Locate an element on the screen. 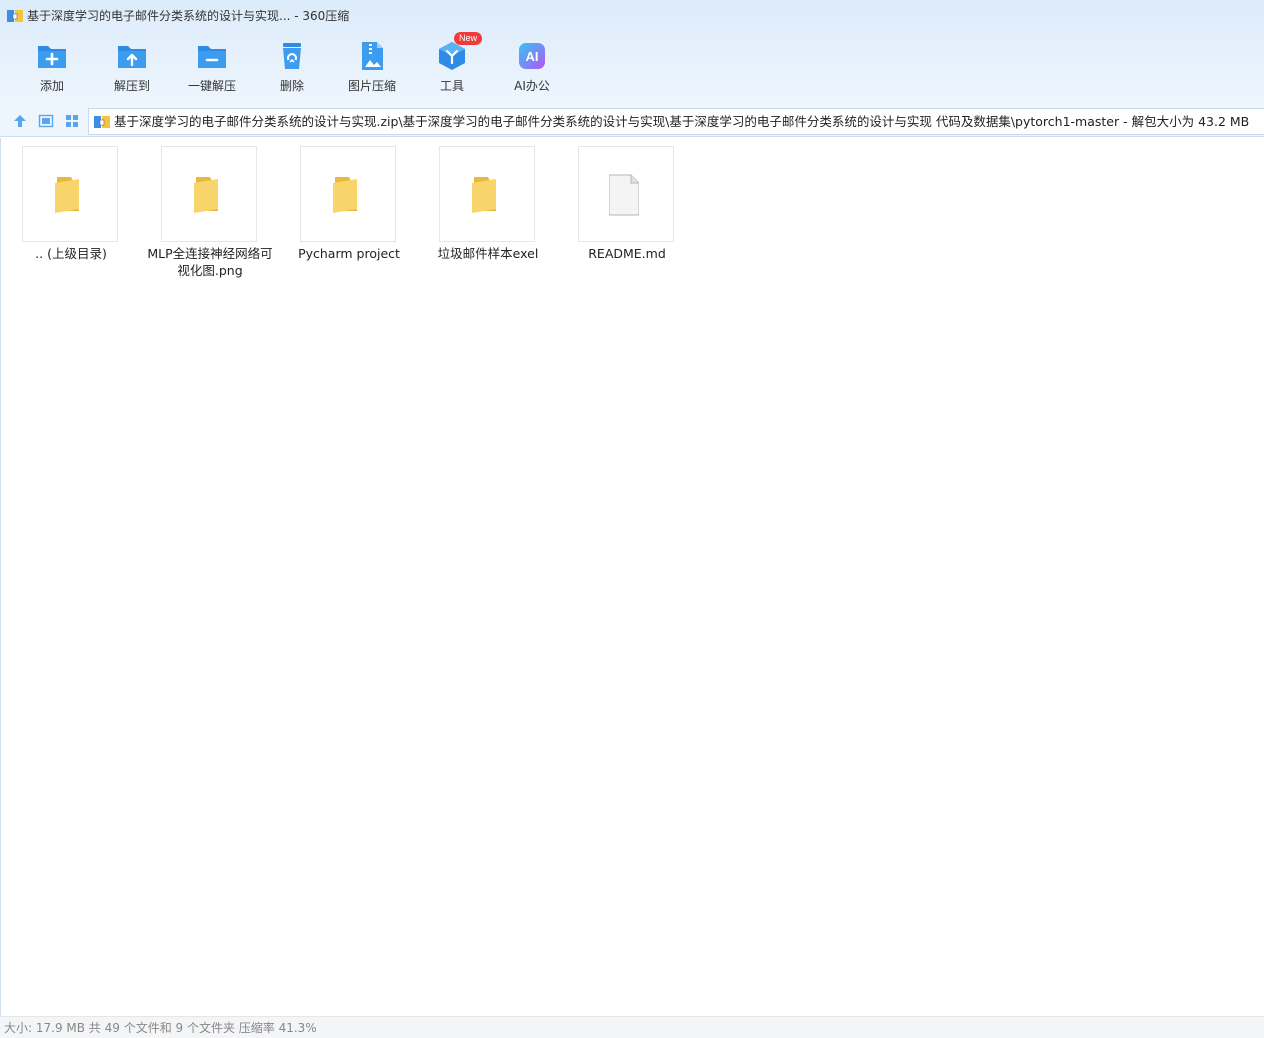 This screenshot has width=1264, height=1038. file-item-parent-dir: .. (上级目录) is located at coordinates (71, 216).